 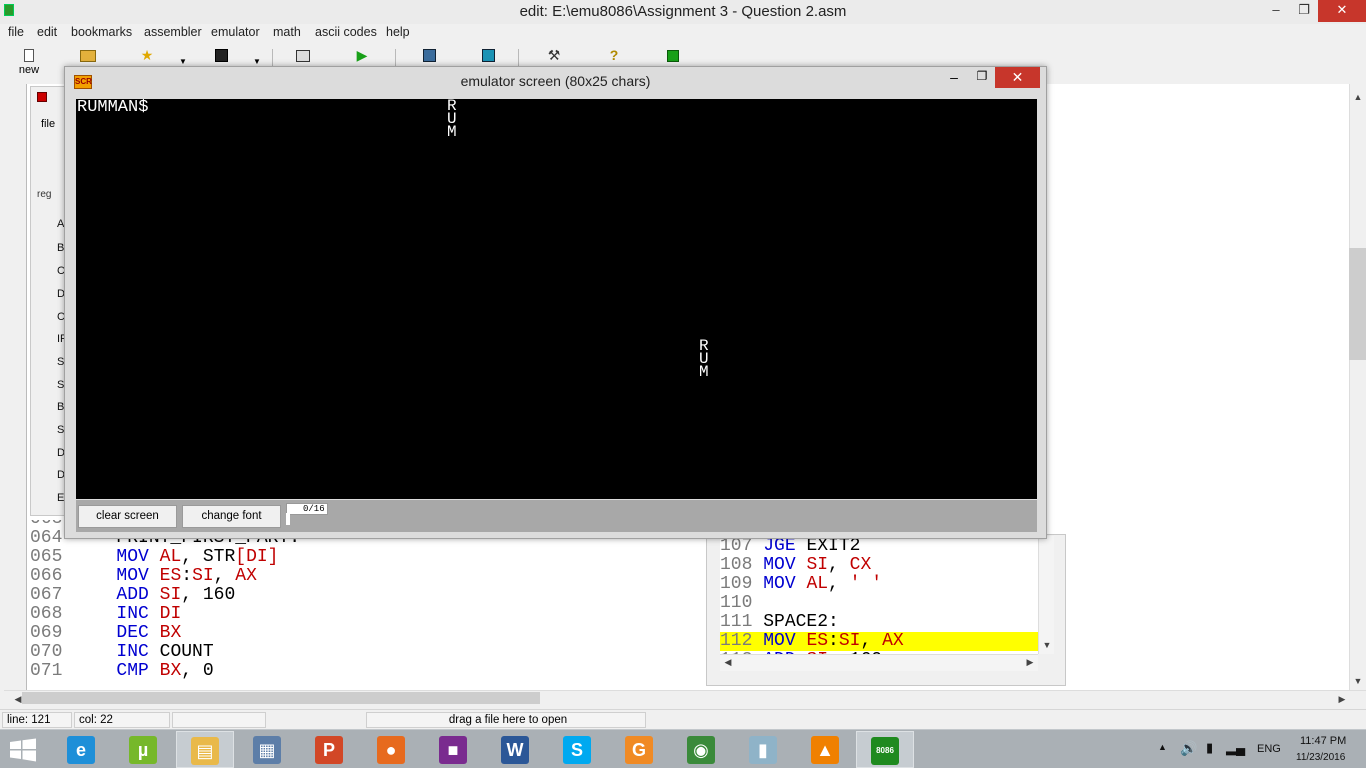 What do you see at coordinates (116, 595) in the screenshot?
I see `code-keyword: ADD` at bounding box center [116, 595].